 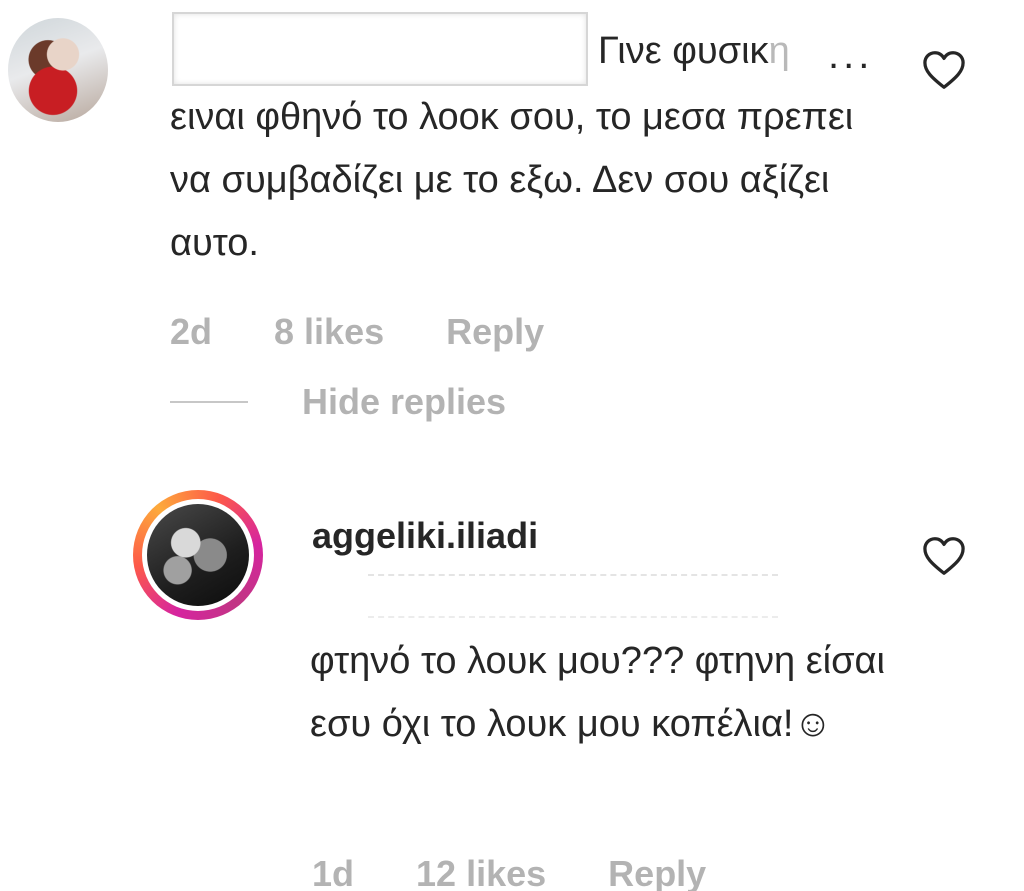 What do you see at coordinates (209, 402) in the screenshot?
I see `hide-replies-divider` at bounding box center [209, 402].